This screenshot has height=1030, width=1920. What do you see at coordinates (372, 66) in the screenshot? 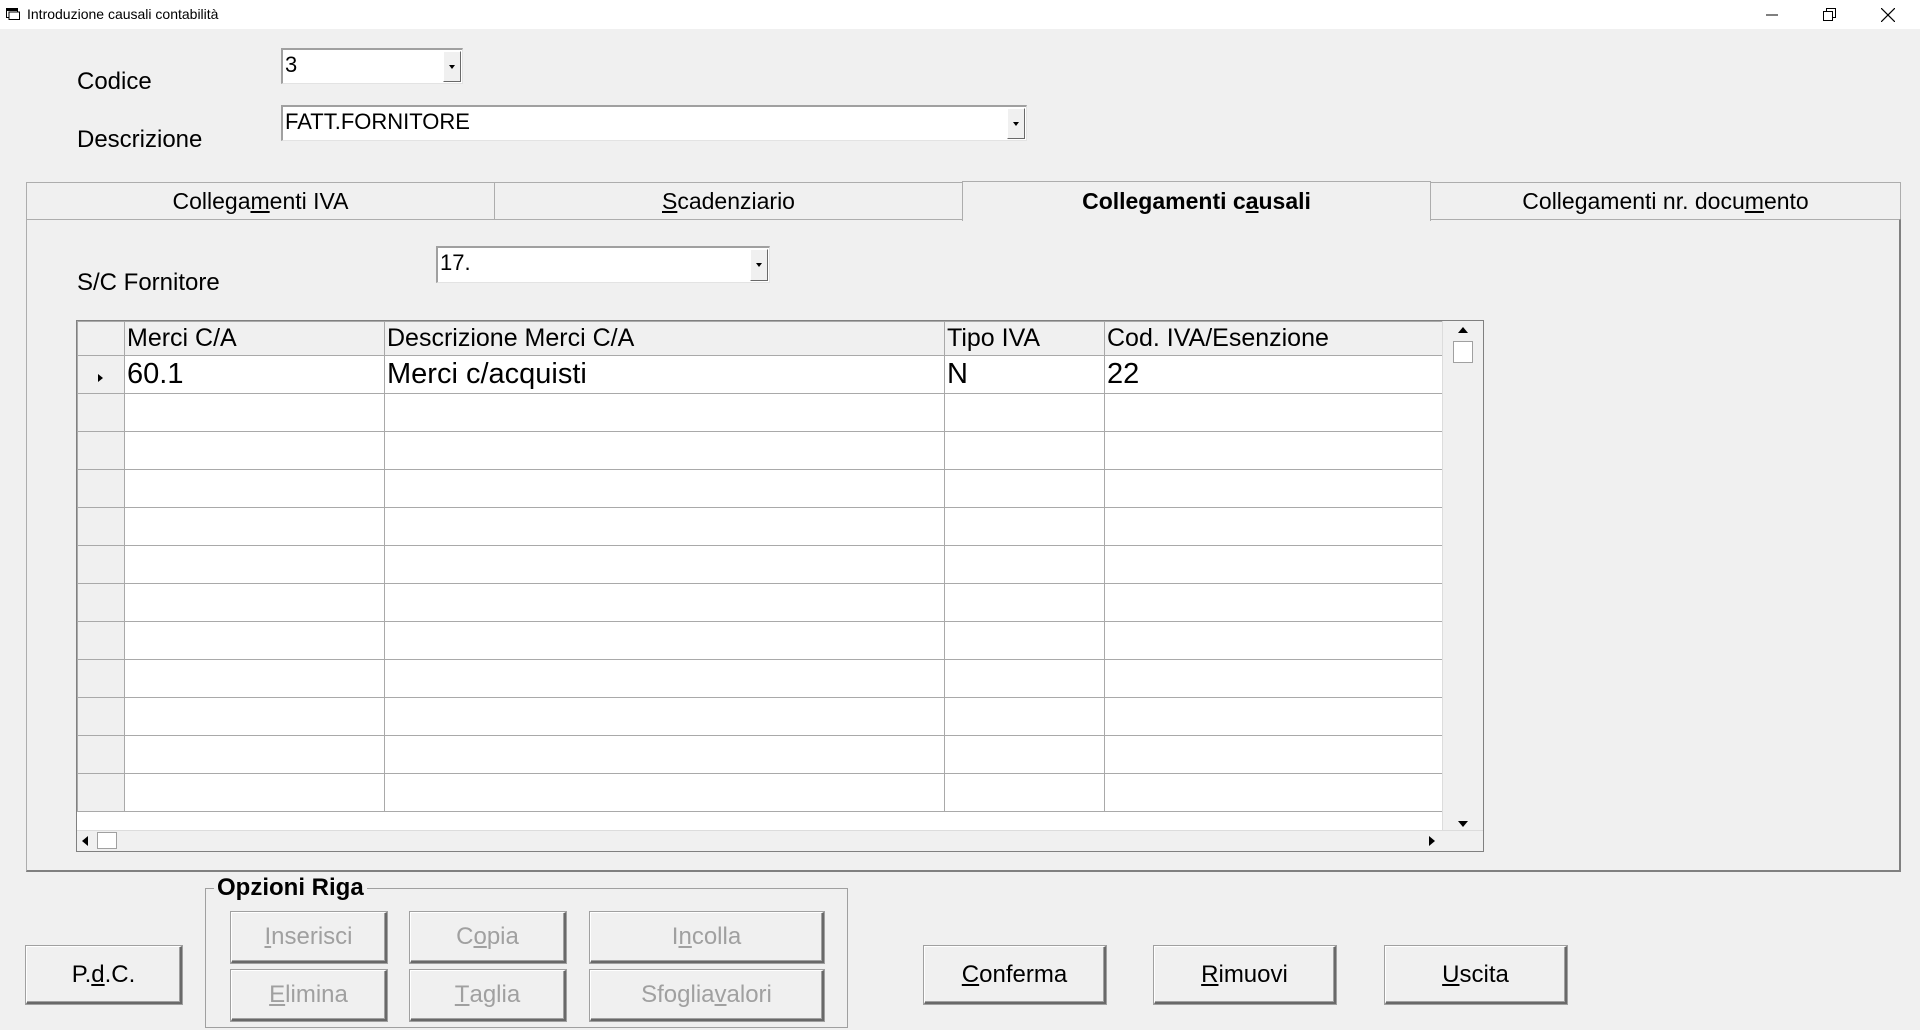
I see `codice-combo: 3` at bounding box center [372, 66].